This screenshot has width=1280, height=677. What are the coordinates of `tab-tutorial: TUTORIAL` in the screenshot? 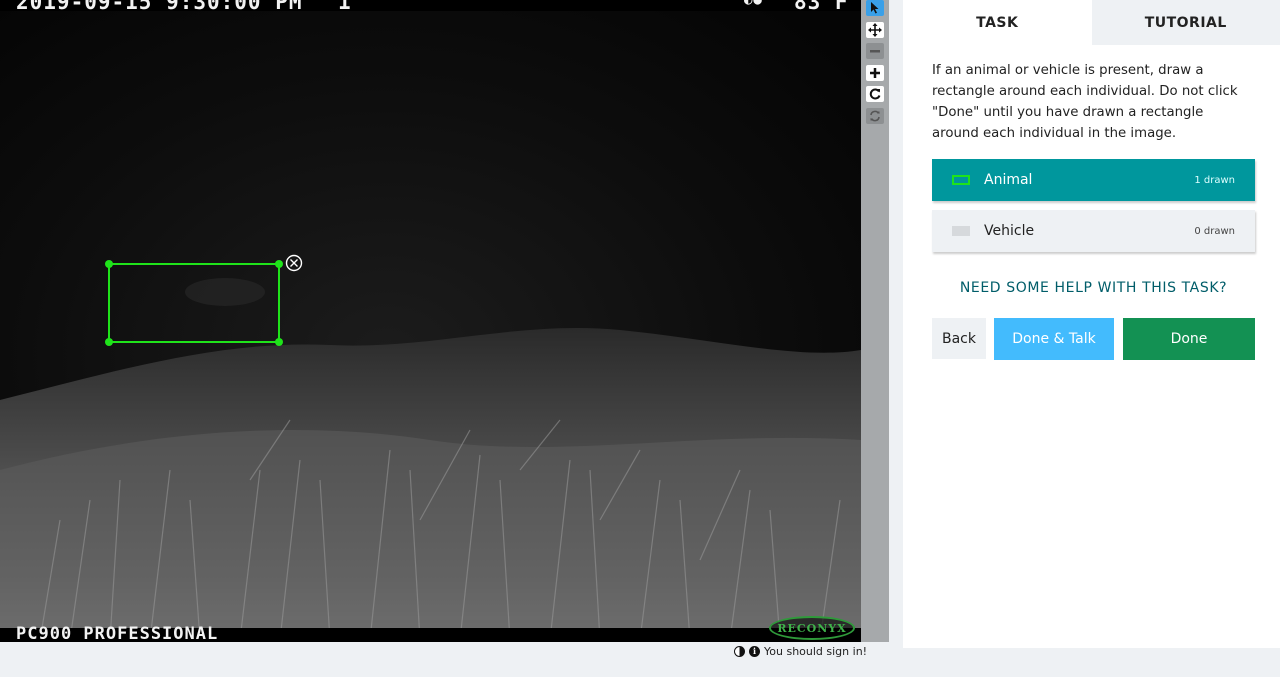 It's located at (1185, 22).